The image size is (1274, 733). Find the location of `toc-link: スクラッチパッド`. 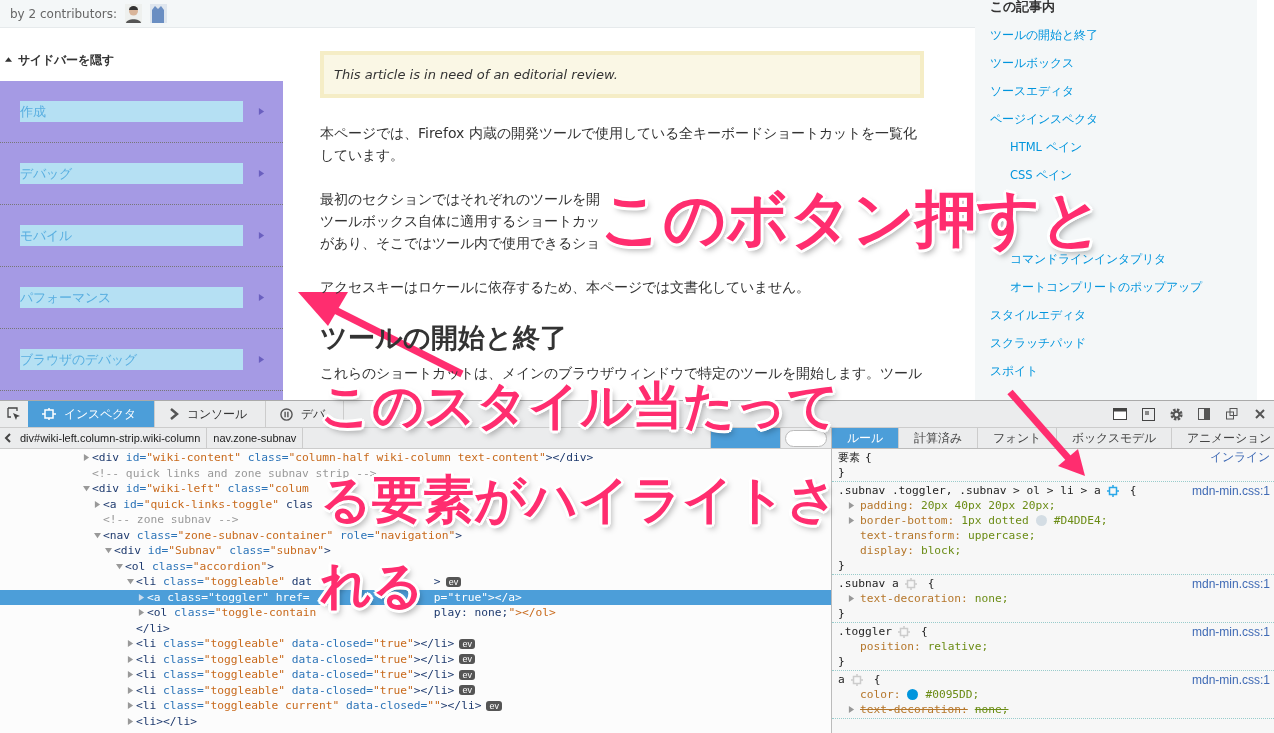

toc-link: スクラッチパッド is located at coordinates (1038, 350).